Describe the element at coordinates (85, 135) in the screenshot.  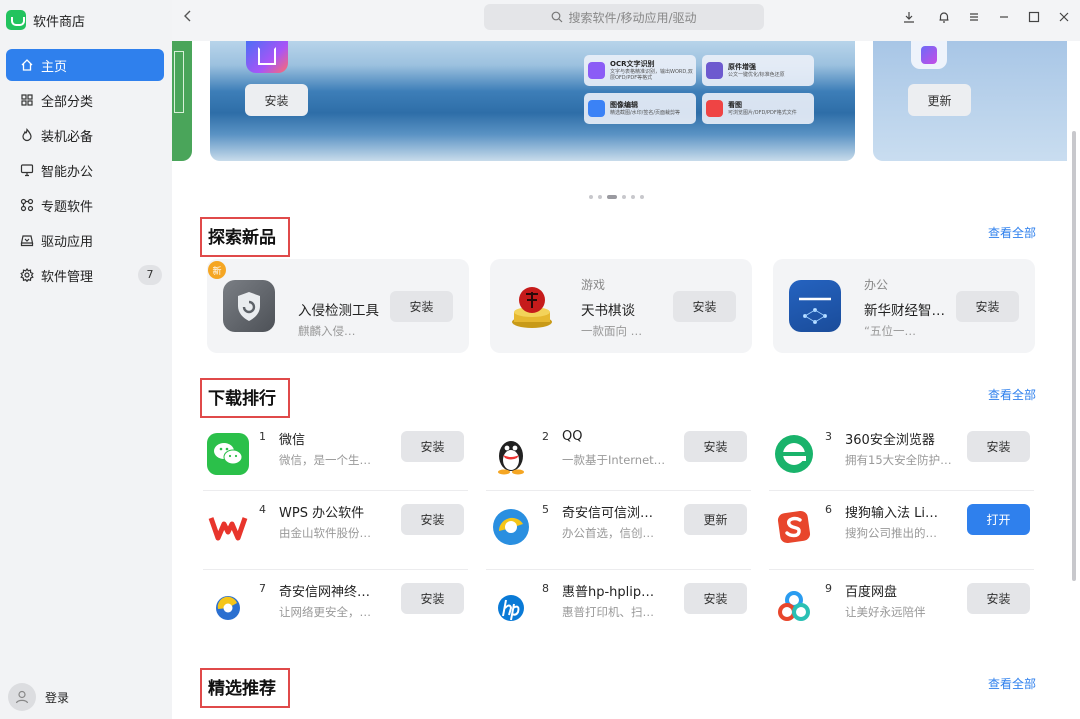
I see `sidebar-item-essentials: 装机必备` at that location.